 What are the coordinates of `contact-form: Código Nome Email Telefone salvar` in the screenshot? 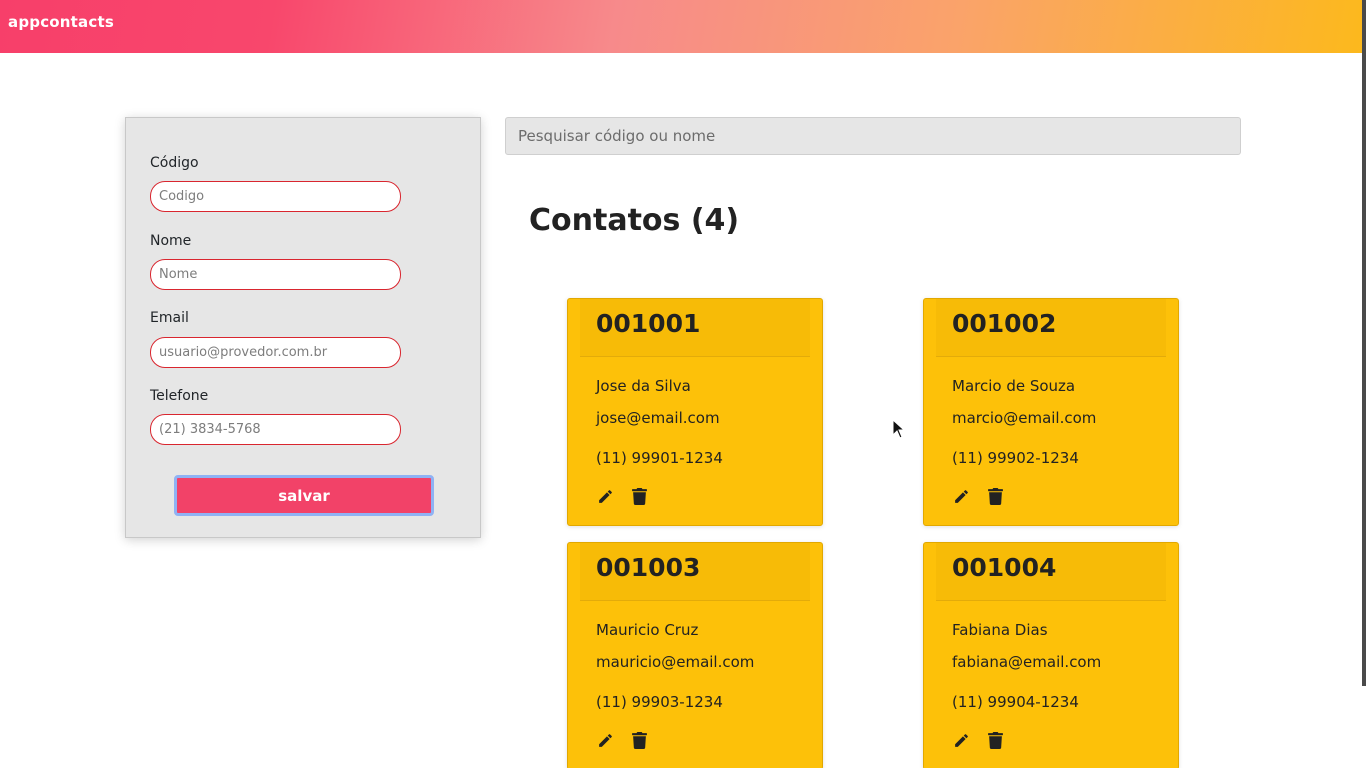 It's located at (303, 327).